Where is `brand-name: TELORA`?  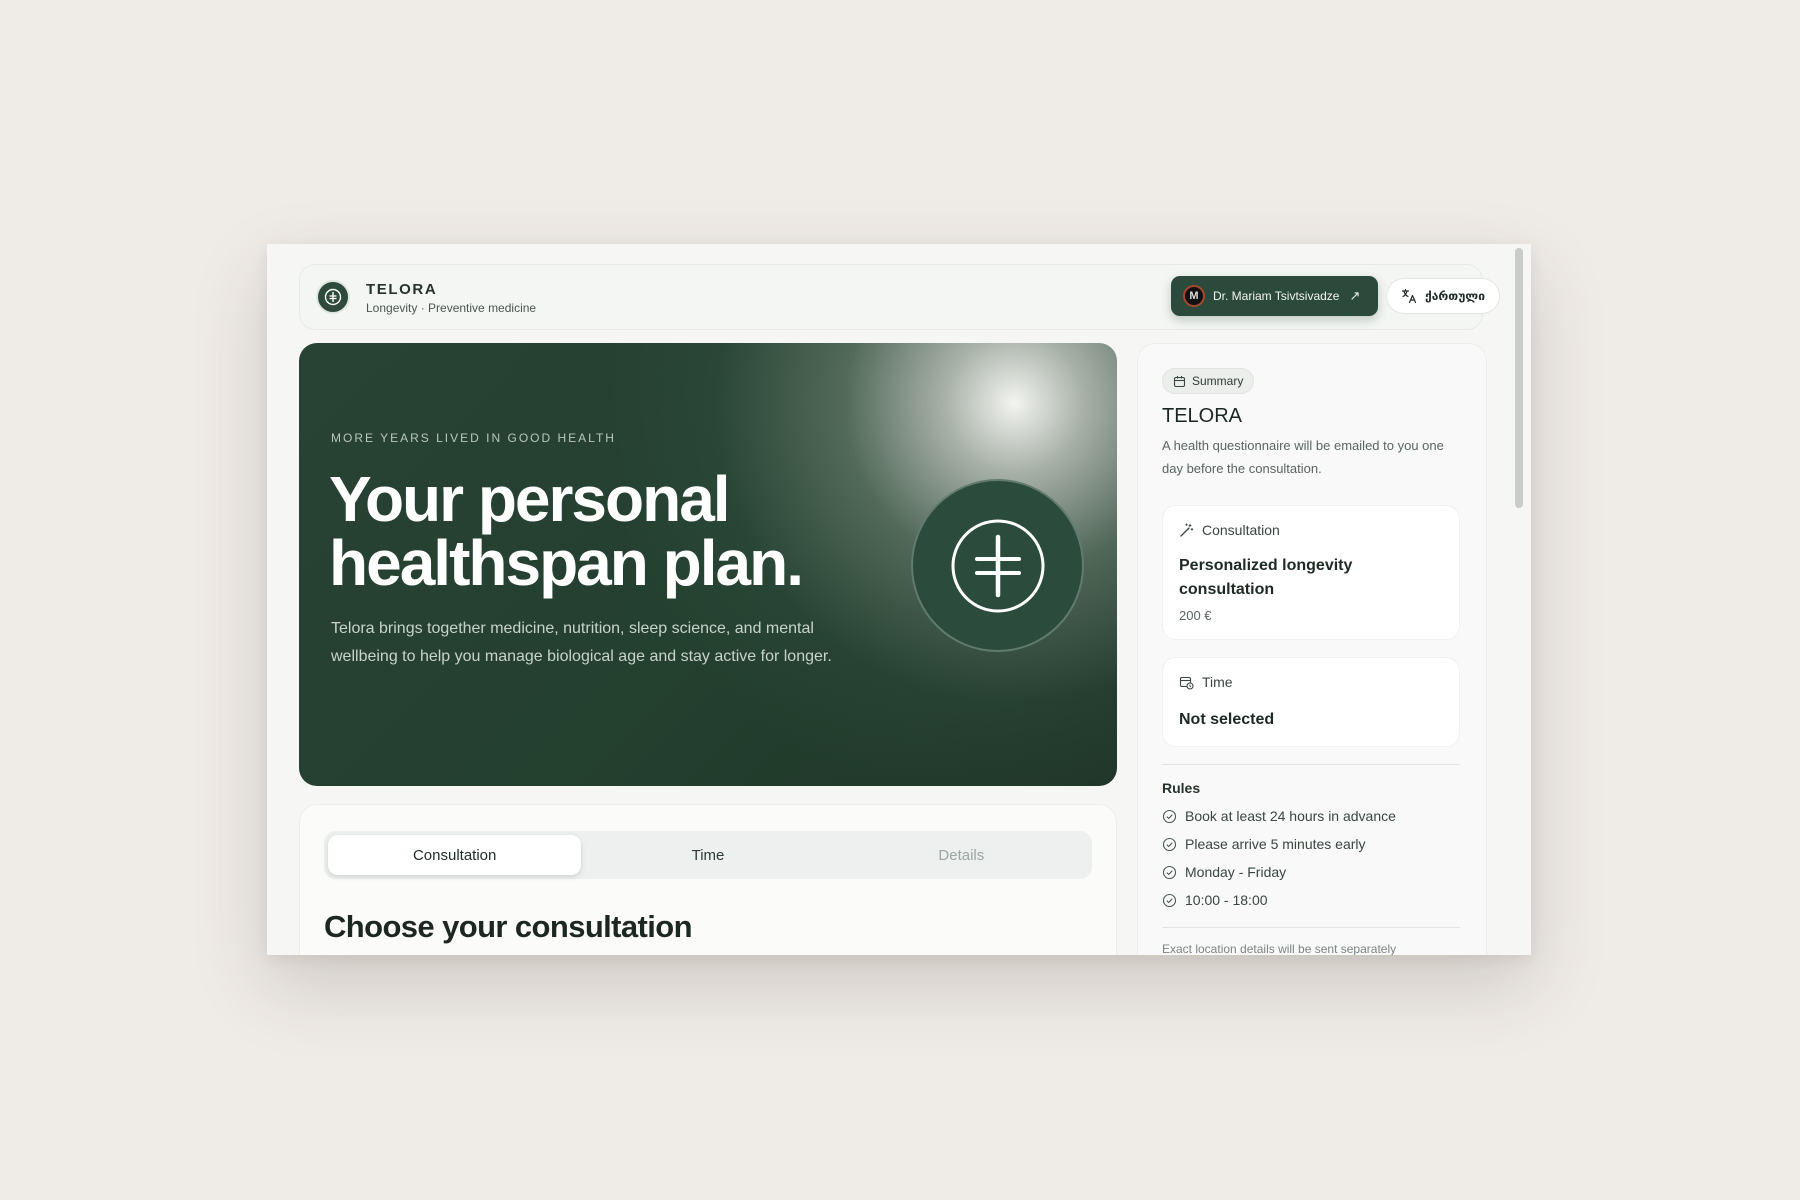
brand-name: TELORA is located at coordinates (402, 289).